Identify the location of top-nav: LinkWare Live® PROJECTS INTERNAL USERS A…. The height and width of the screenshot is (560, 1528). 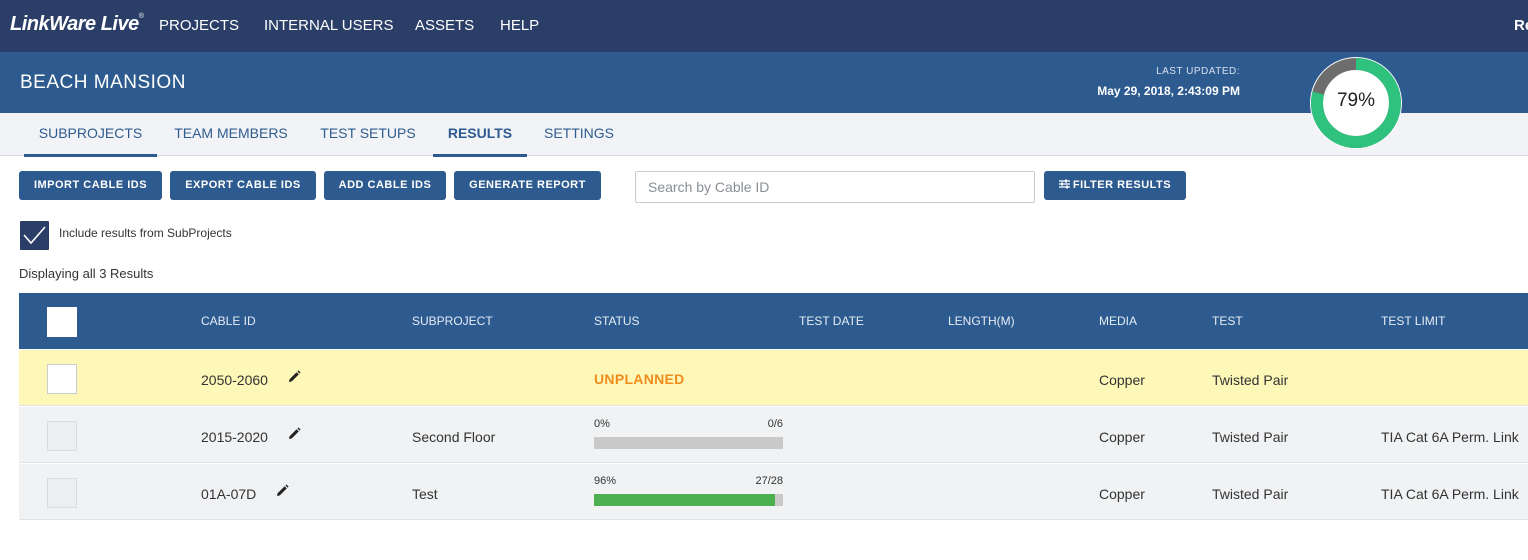
(764, 26).